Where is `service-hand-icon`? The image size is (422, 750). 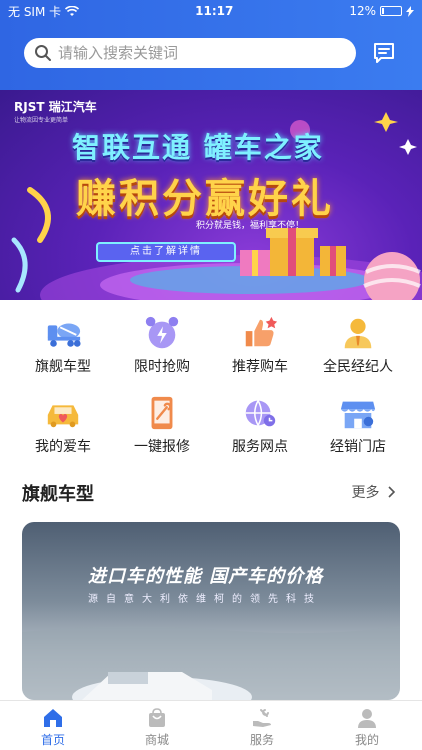 service-hand-icon is located at coordinates (262, 718).